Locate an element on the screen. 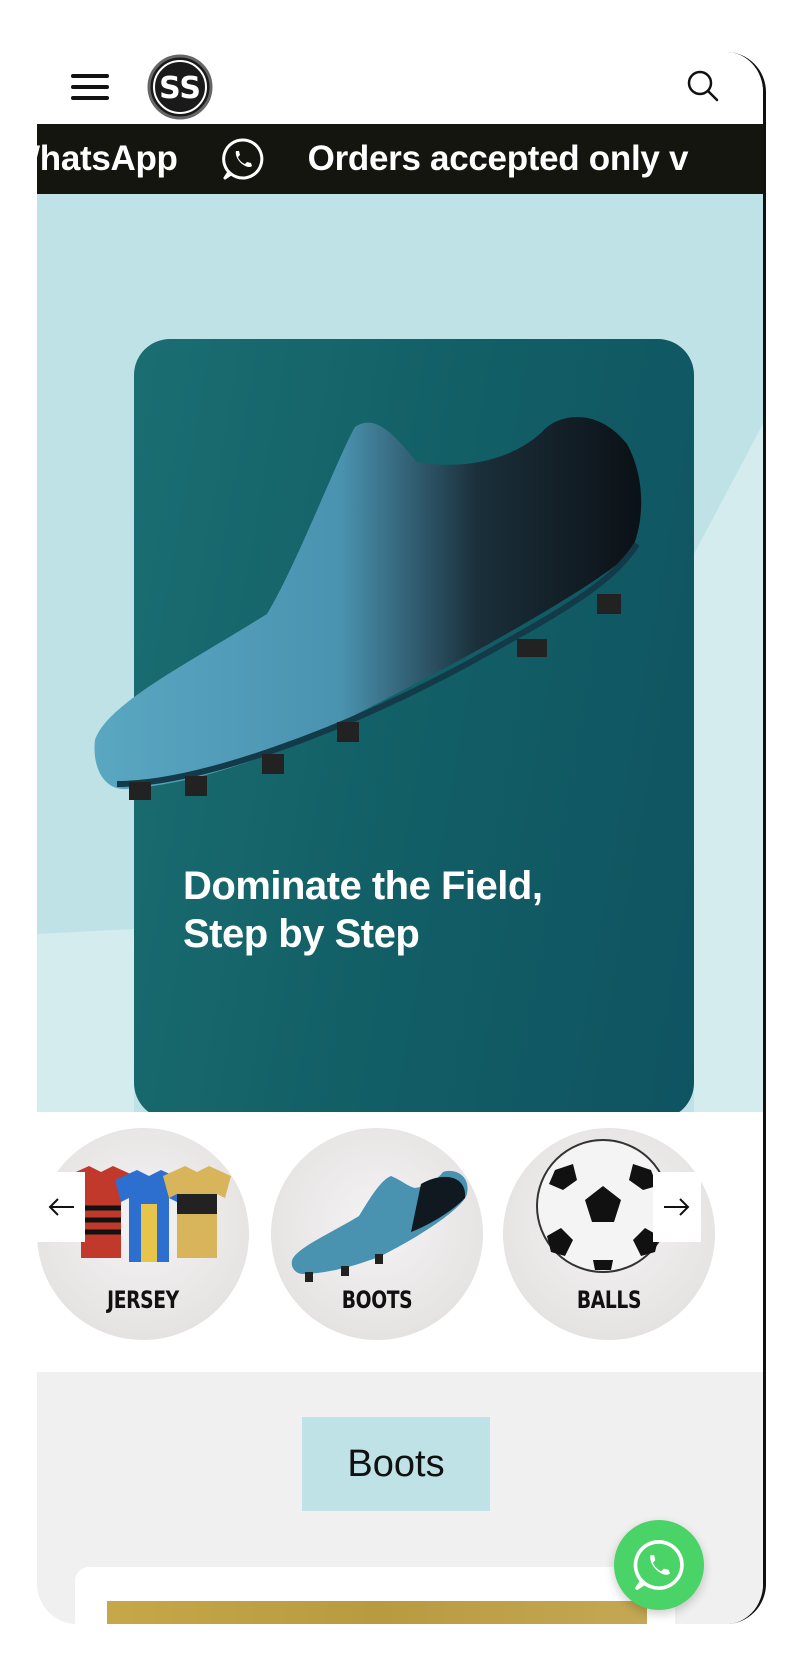  announcement-bar: WhatsApp Orders accepted only v is located at coordinates (400, 159).